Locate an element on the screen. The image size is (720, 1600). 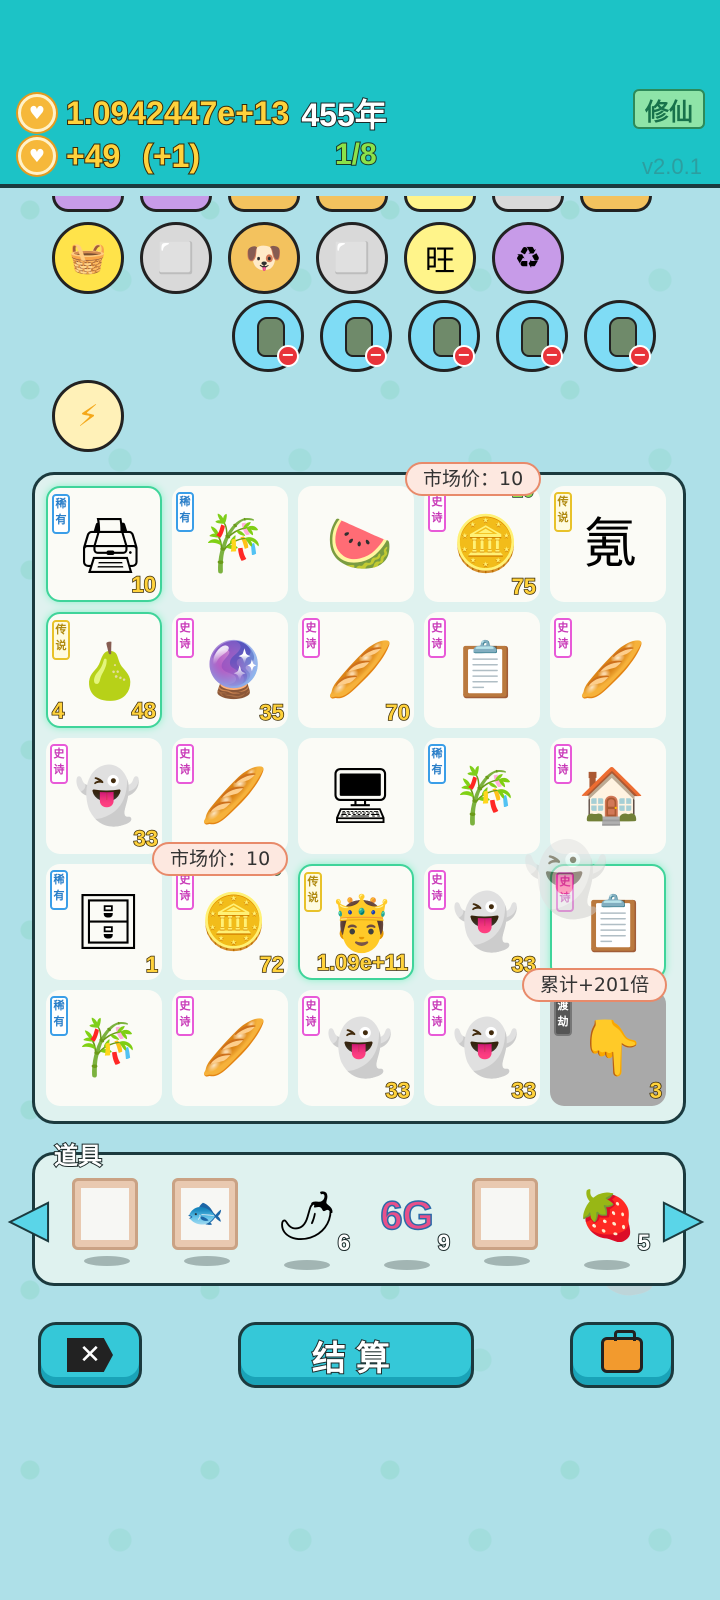
recycle-icon: ♻ is located at coordinates (528, 258).